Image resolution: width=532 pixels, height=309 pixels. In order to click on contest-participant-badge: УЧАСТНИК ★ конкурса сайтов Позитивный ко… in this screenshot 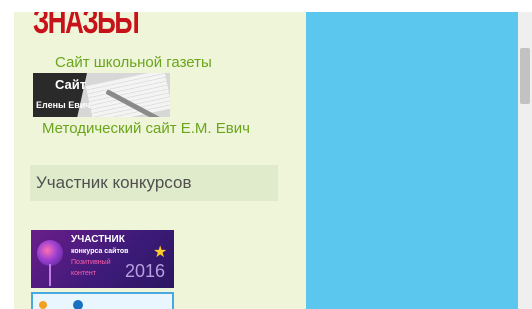, I will do `click(102, 259)`.